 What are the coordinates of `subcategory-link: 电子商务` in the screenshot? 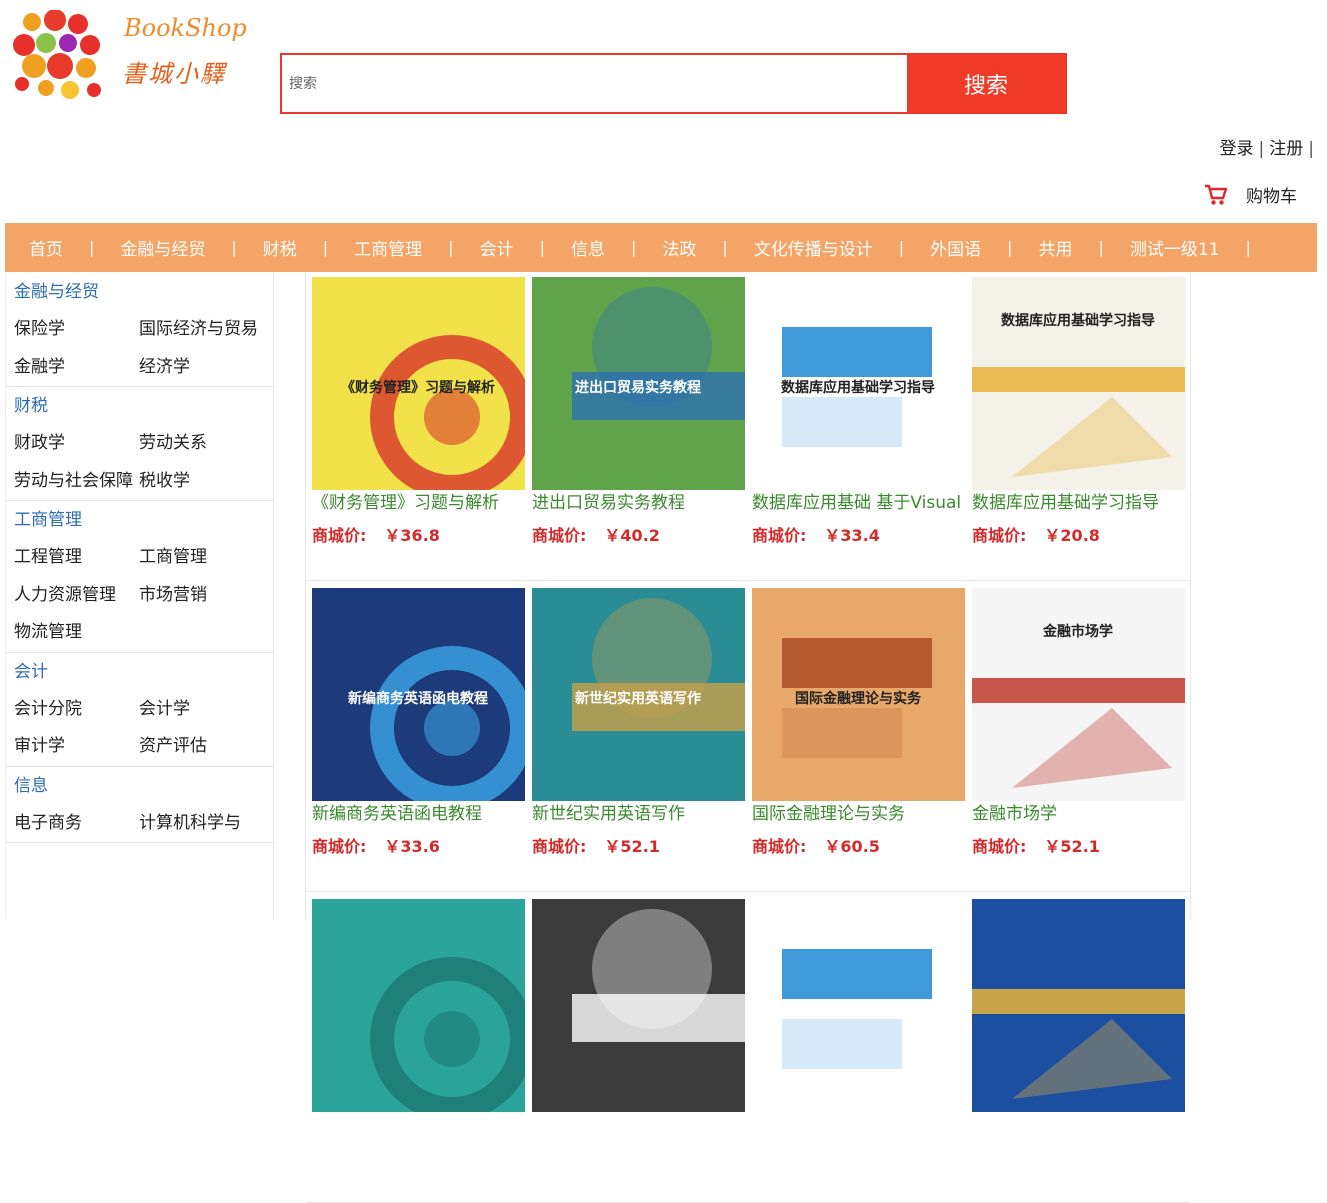 It's located at (76, 824).